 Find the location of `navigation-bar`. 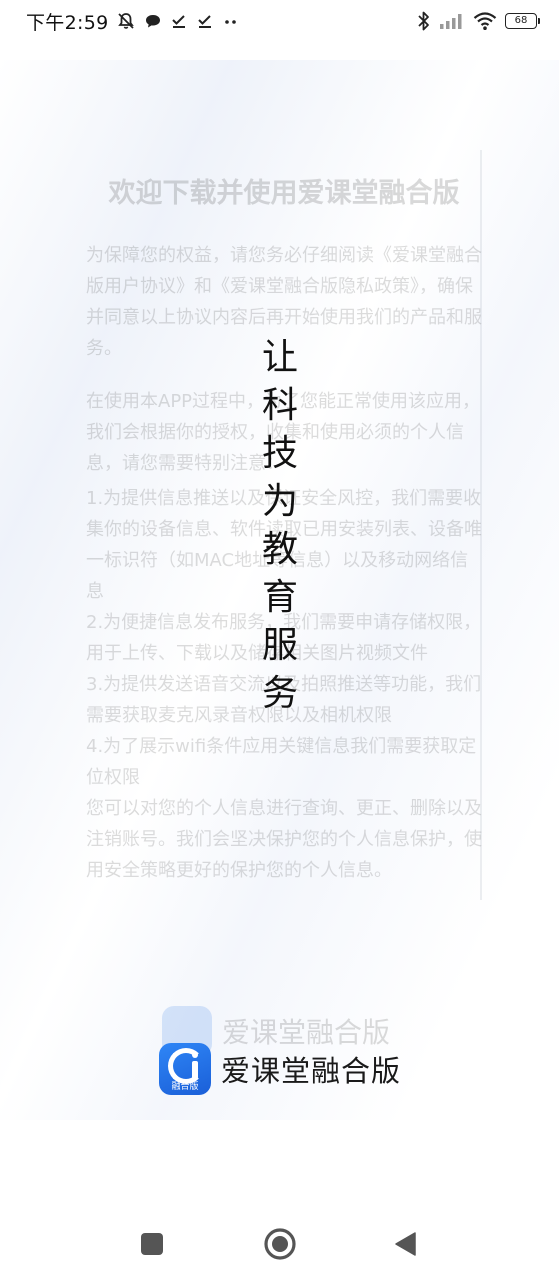

navigation-bar is located at coordinates (279, 1245).